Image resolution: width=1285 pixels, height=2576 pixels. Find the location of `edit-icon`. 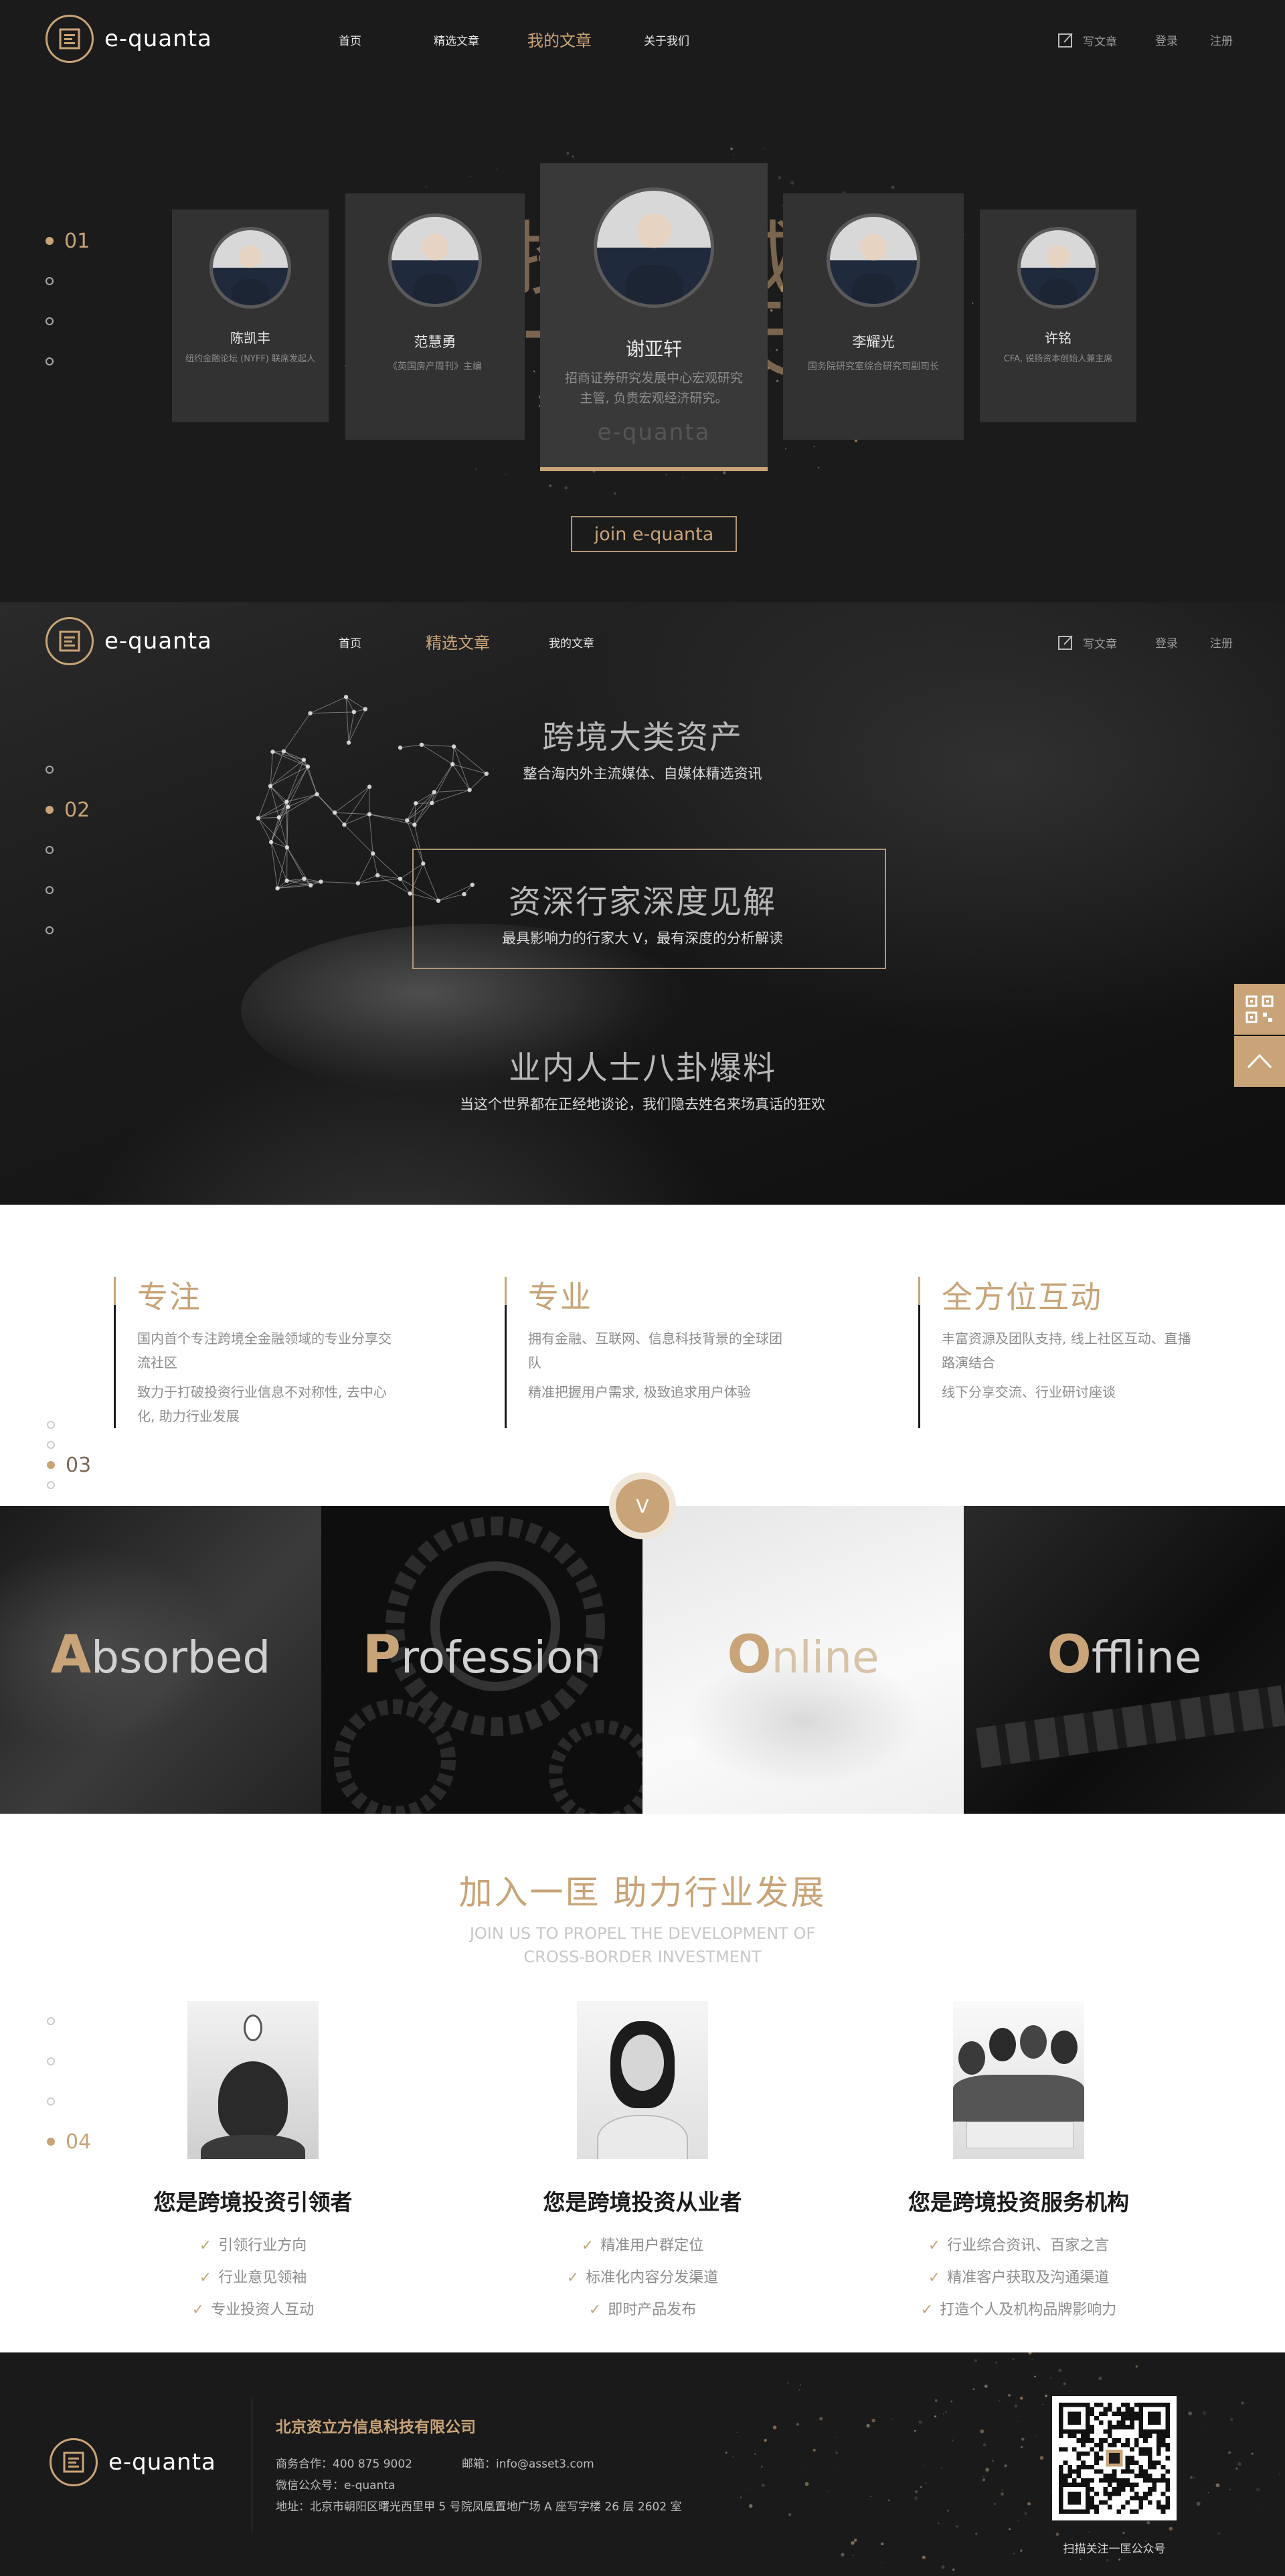

edit-icon is located at coordinates (1065, 642).